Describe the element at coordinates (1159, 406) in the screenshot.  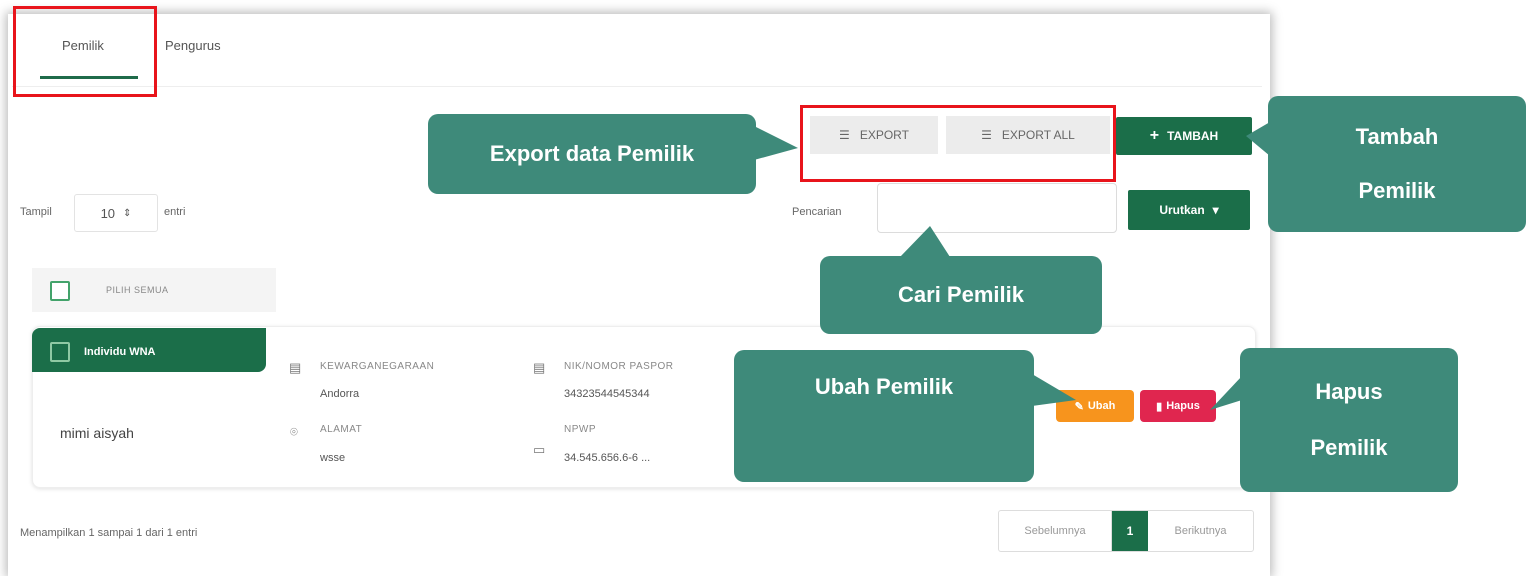
I see `trash-icon: ▮` at that location.